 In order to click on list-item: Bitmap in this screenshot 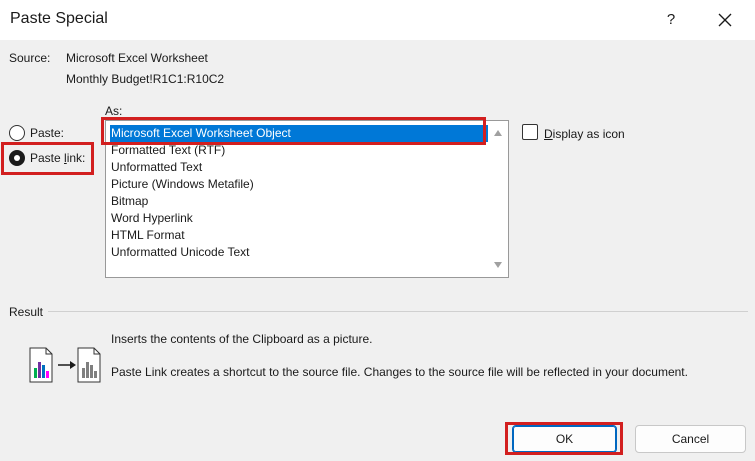, I will do `click(299, 201)`.